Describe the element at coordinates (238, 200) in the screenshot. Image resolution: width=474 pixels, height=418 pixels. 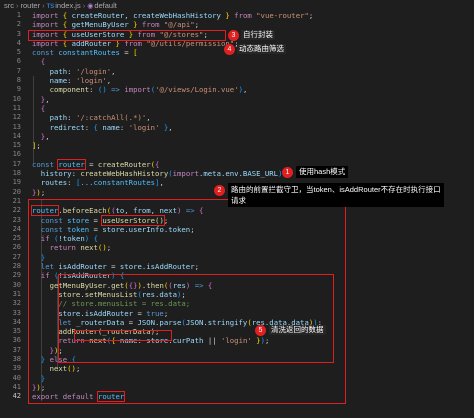
I see `annotation-label-2-line2: 请求` at that location.